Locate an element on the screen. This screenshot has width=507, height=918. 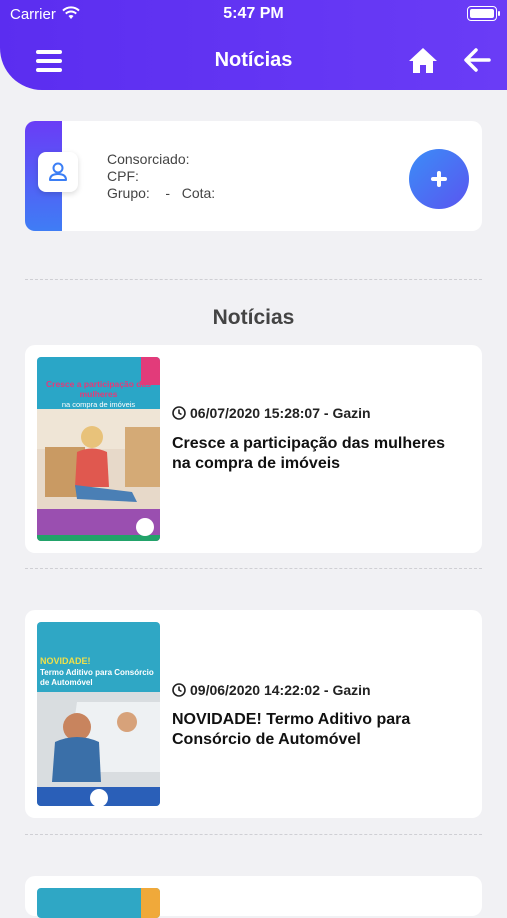
back-button is located at coordinates (477, 60).